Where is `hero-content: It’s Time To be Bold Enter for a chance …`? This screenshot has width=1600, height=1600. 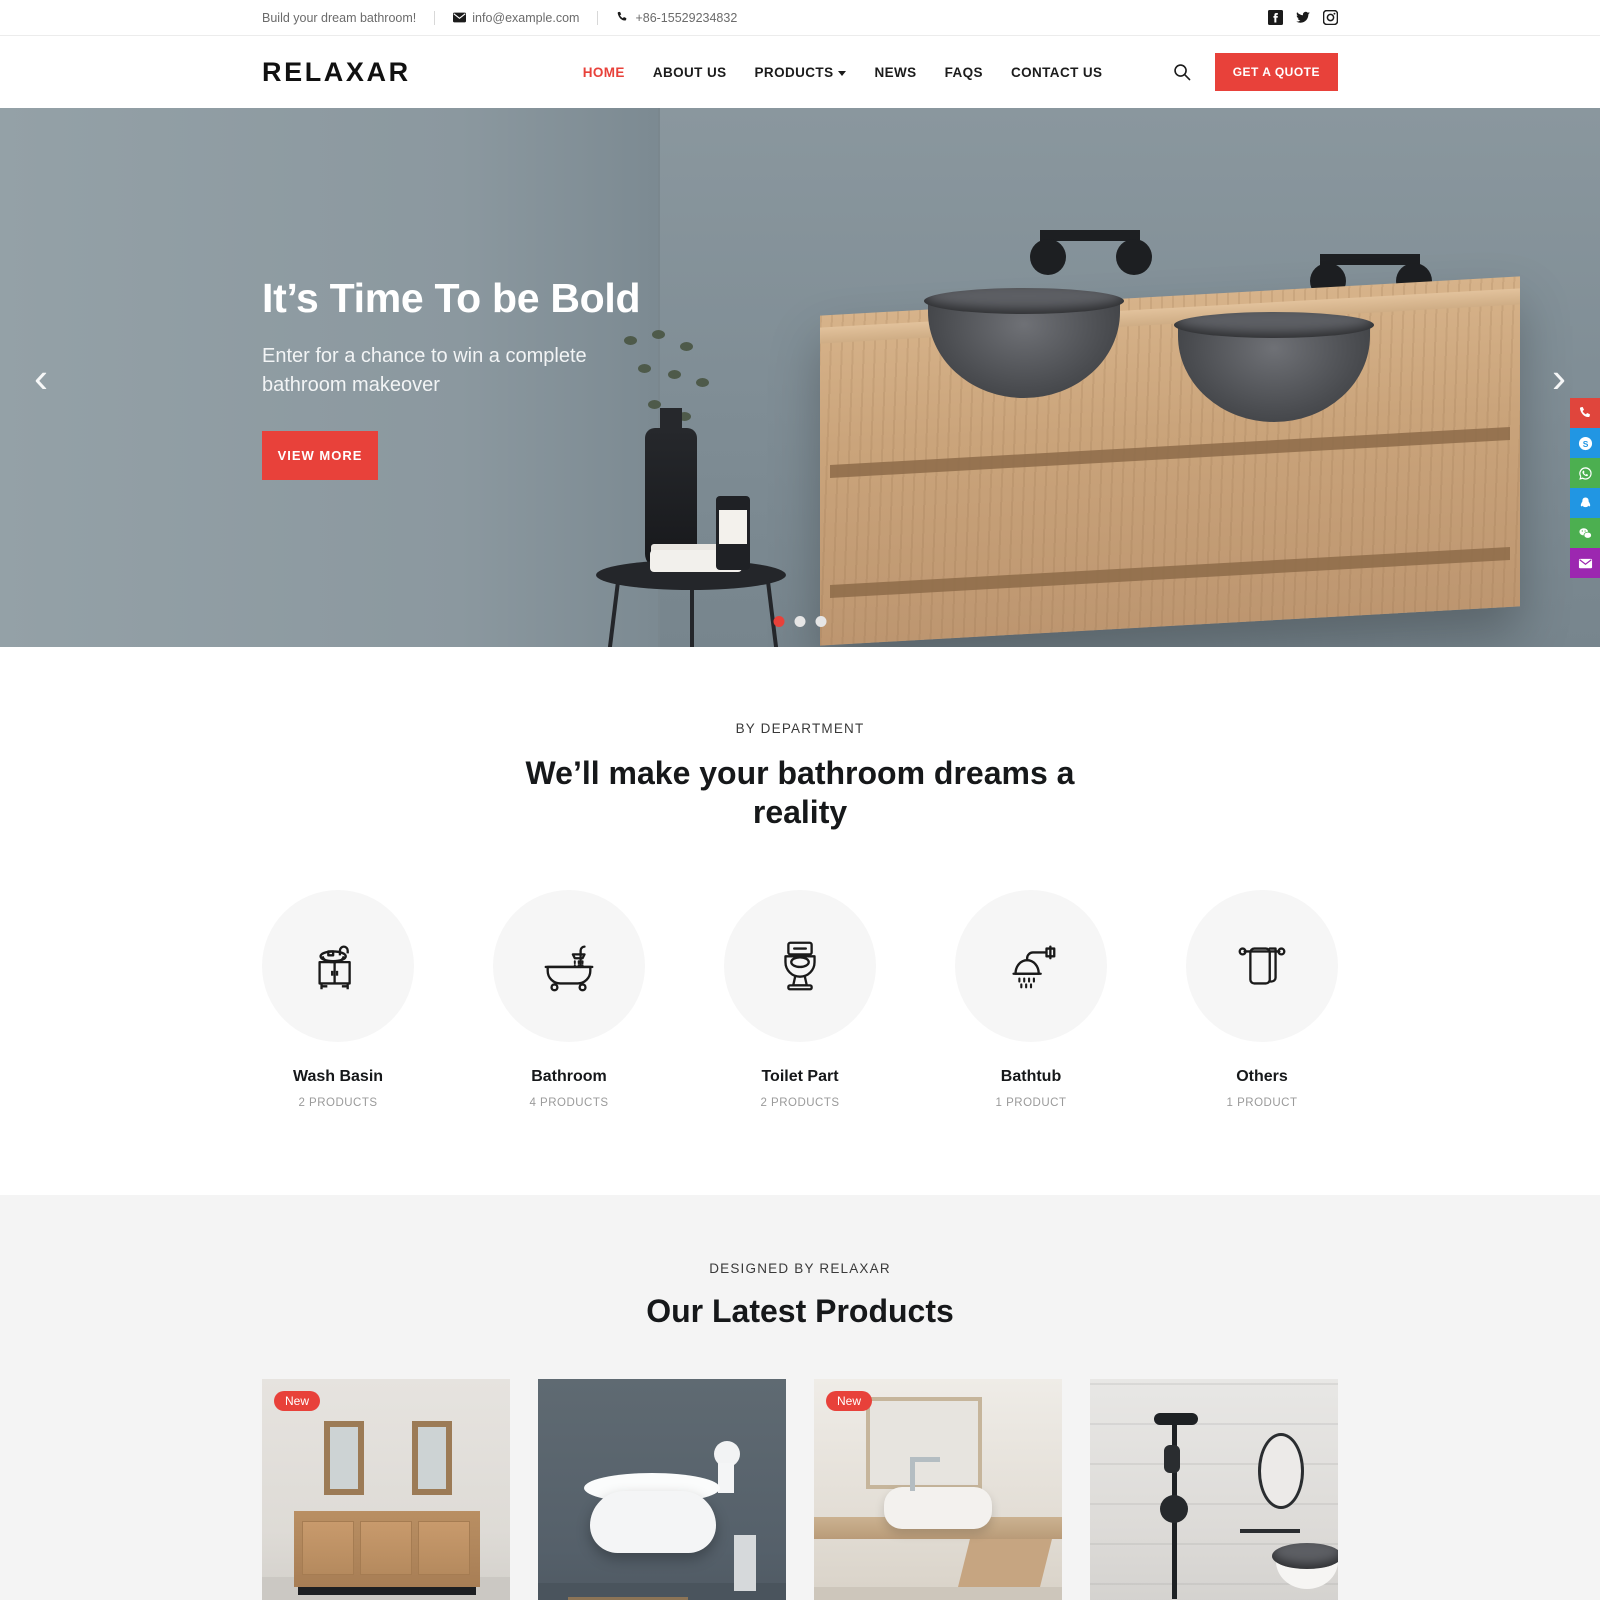
hero-content: It’s Time To be Bold Enter for a chance … is located at coordinates (451, 377).